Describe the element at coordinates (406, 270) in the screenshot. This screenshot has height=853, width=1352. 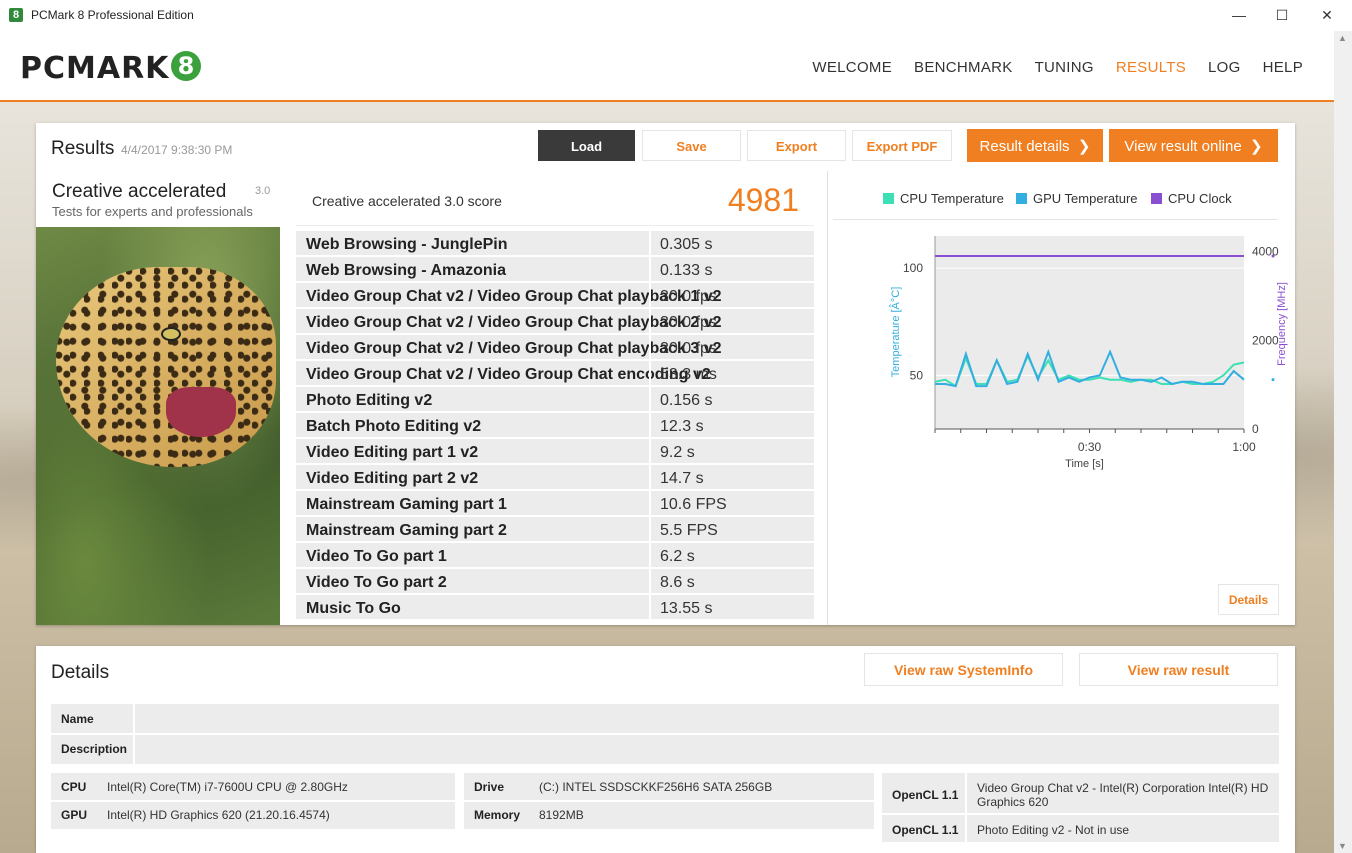
I see `subtest-name: Web Browsing - Amazonia` at that location.